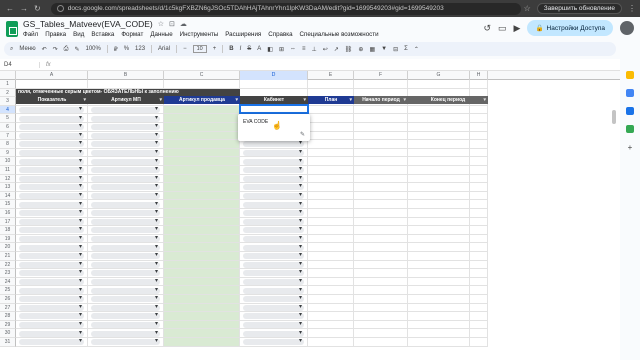  What do you see at coordinates (8, 101) in the screenshot?
I see `row-header: 3` at bounding box center [8, 101].